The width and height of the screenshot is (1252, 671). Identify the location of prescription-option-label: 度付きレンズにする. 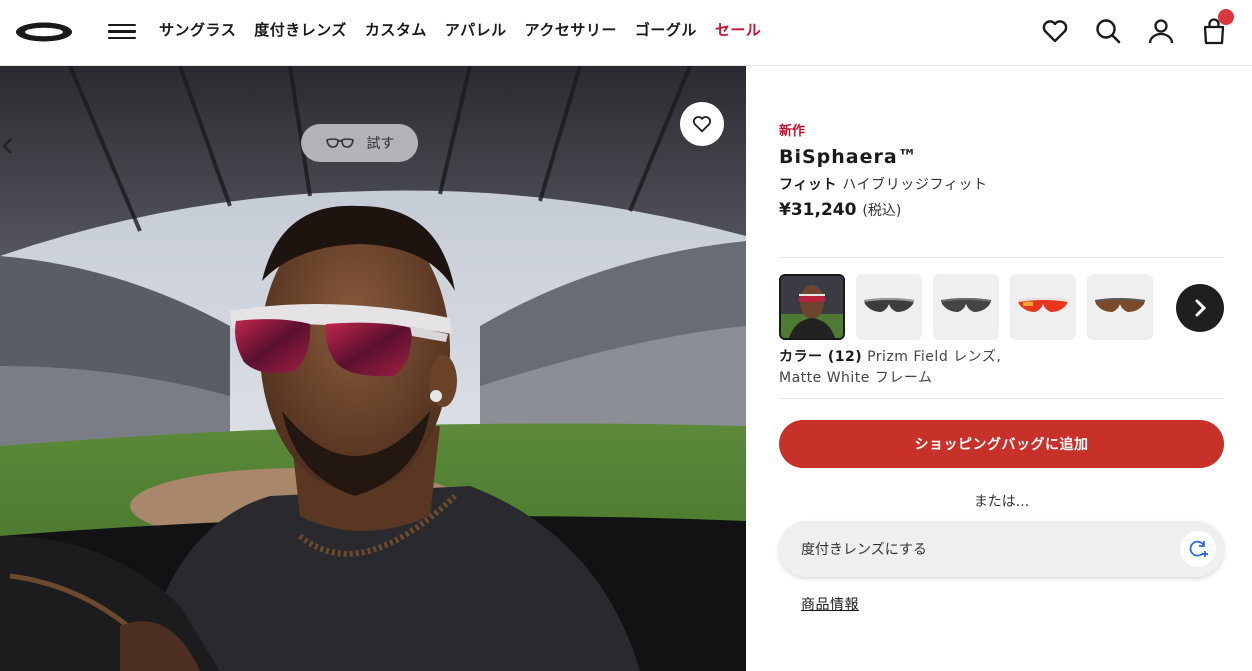
(864, 550).